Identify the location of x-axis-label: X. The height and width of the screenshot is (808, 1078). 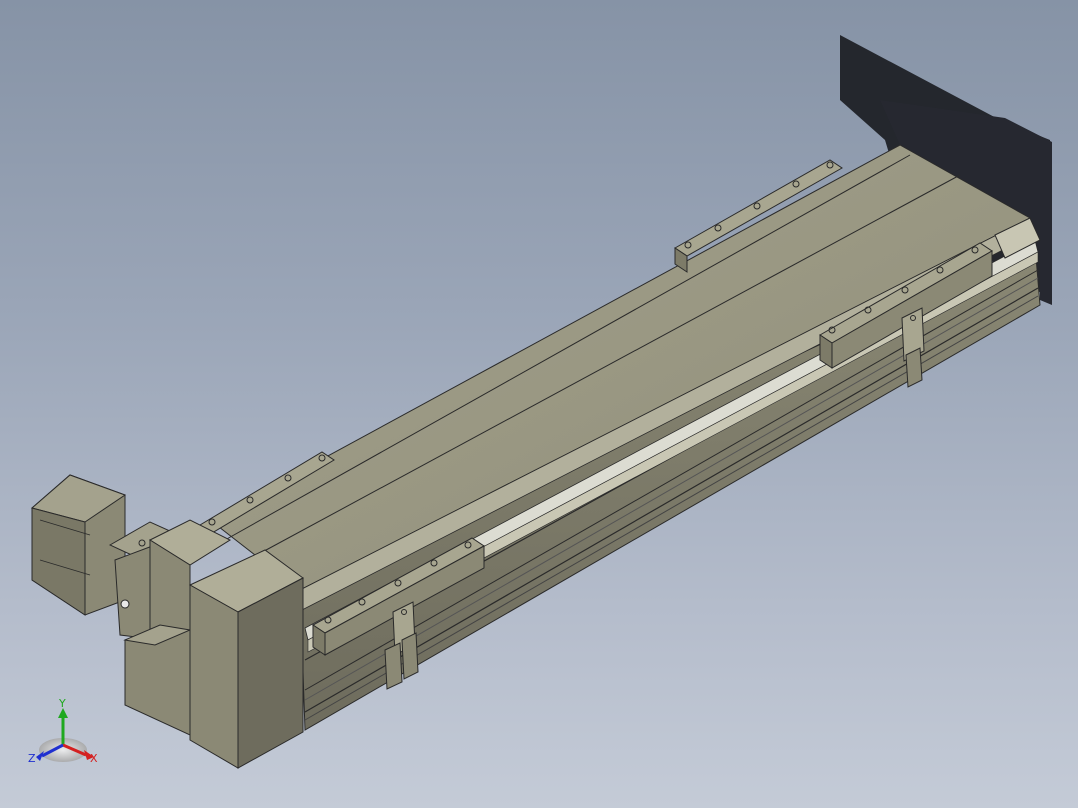
(94, 758).